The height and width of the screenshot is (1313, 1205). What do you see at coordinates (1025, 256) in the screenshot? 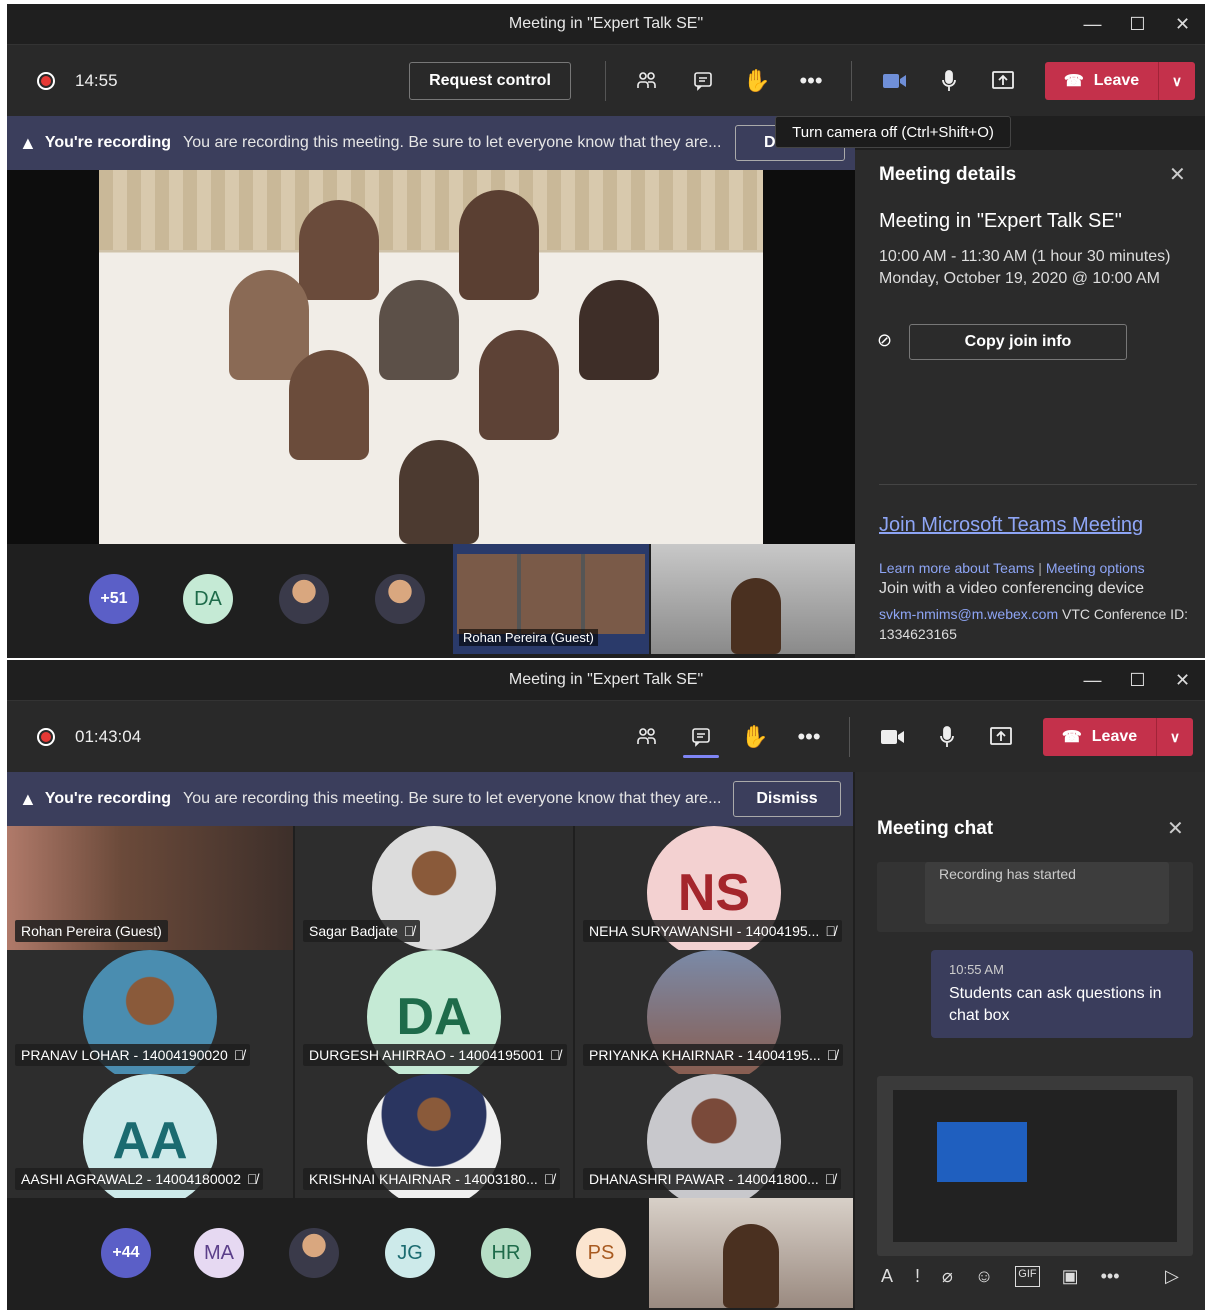
I see `meeting-time: 10:00 AM - 11:30 AM (1 hour 30 minutes)` at bounding box center [1025, 256].